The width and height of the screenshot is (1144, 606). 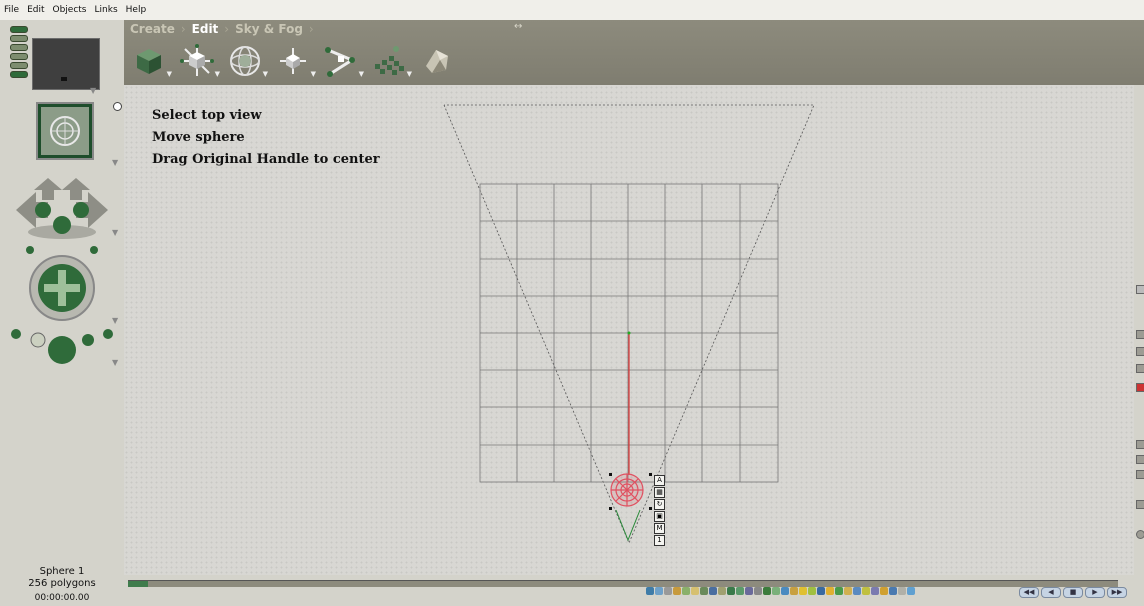 I want to click on pointer-icon, so click(x=64, y=79).